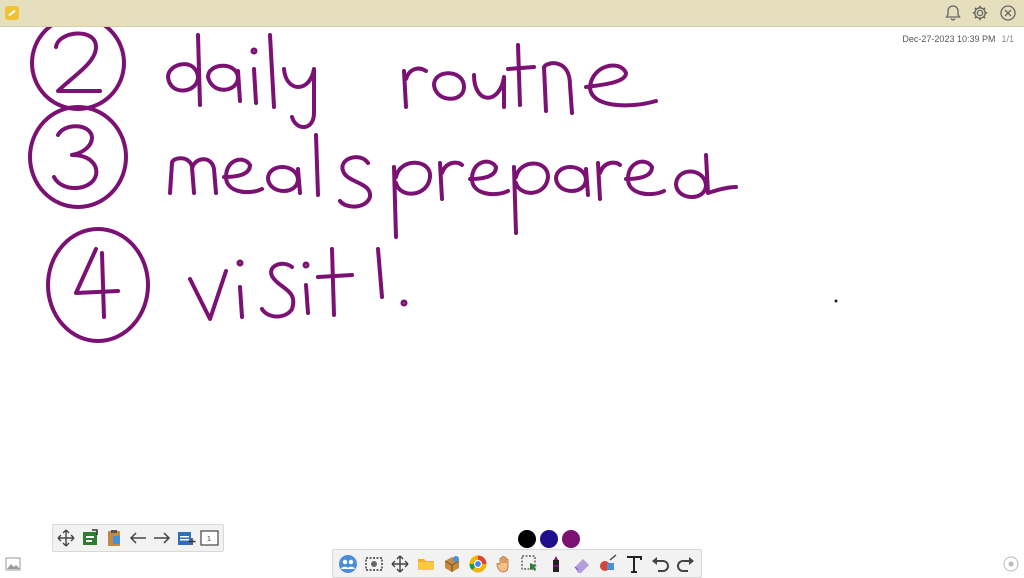 This screenshot has width=1024, height=578. Describe the element at coordinates (90, 538) in the screenshot. I see `export-icon` at that location.